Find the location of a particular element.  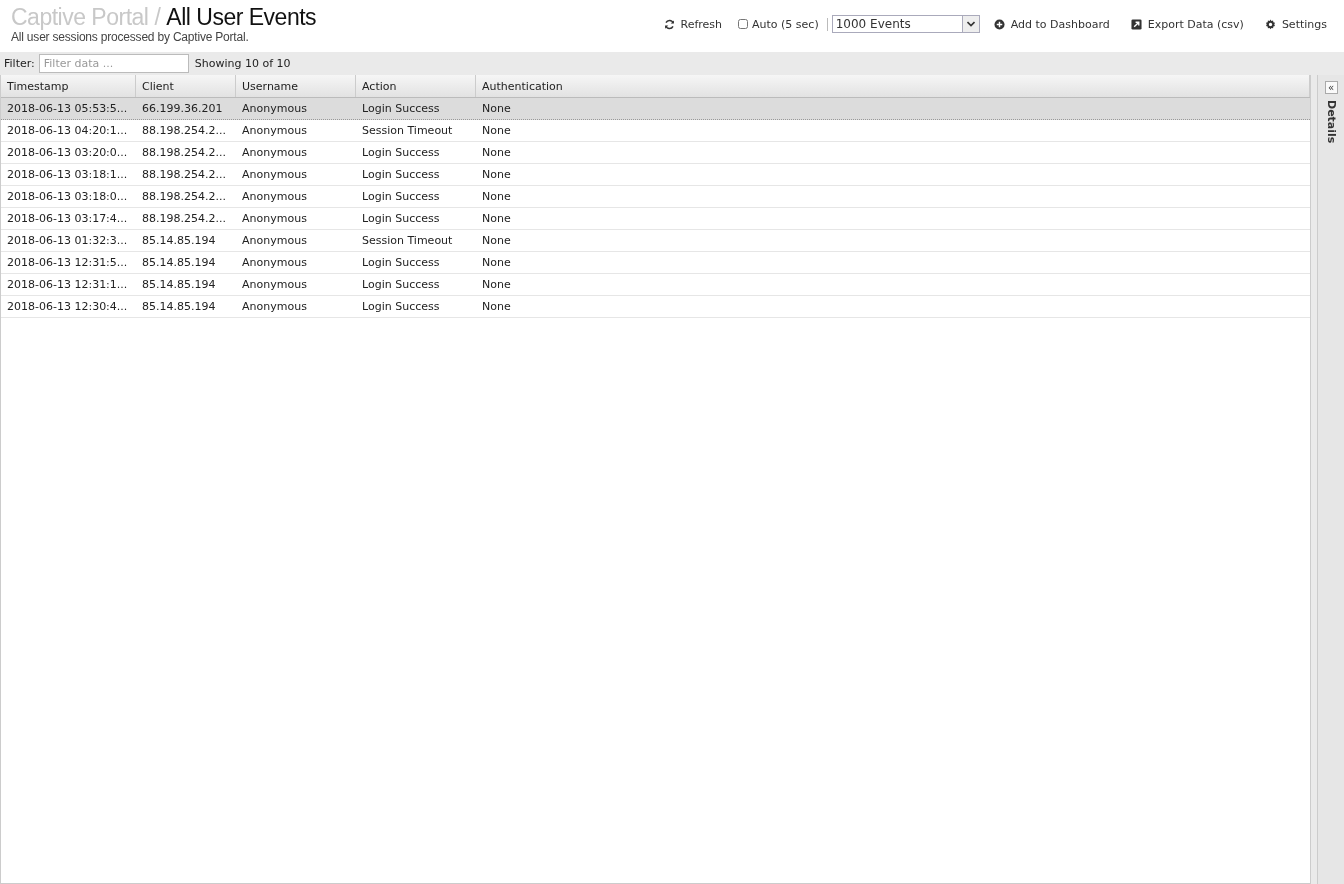

page-subtitle: All user sessions processed by Captive Portal. is located at coordinates (130, 37).